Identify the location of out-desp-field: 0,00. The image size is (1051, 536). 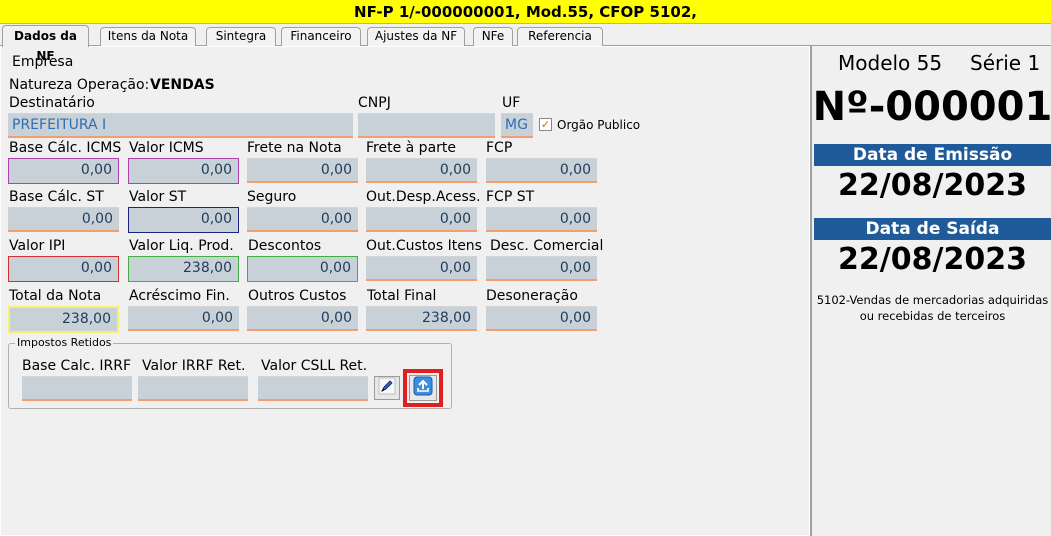
(421, 219).